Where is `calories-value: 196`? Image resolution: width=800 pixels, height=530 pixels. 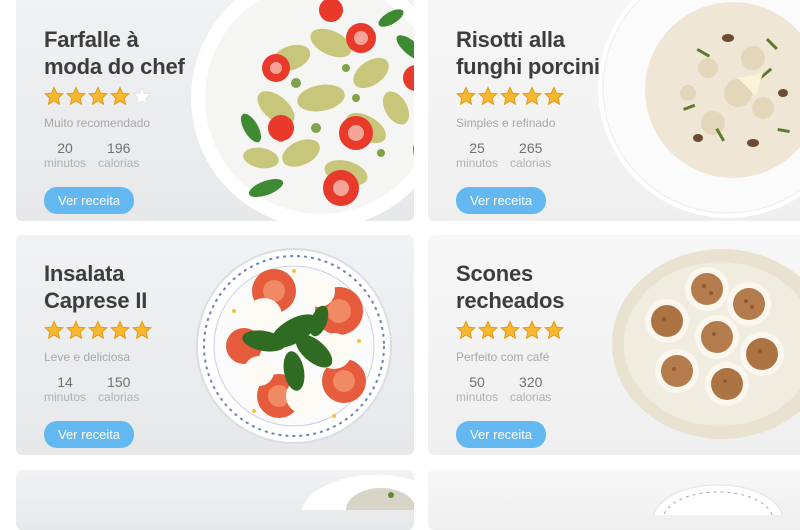
calories-value: 196 is located at coordinates (119, 148).